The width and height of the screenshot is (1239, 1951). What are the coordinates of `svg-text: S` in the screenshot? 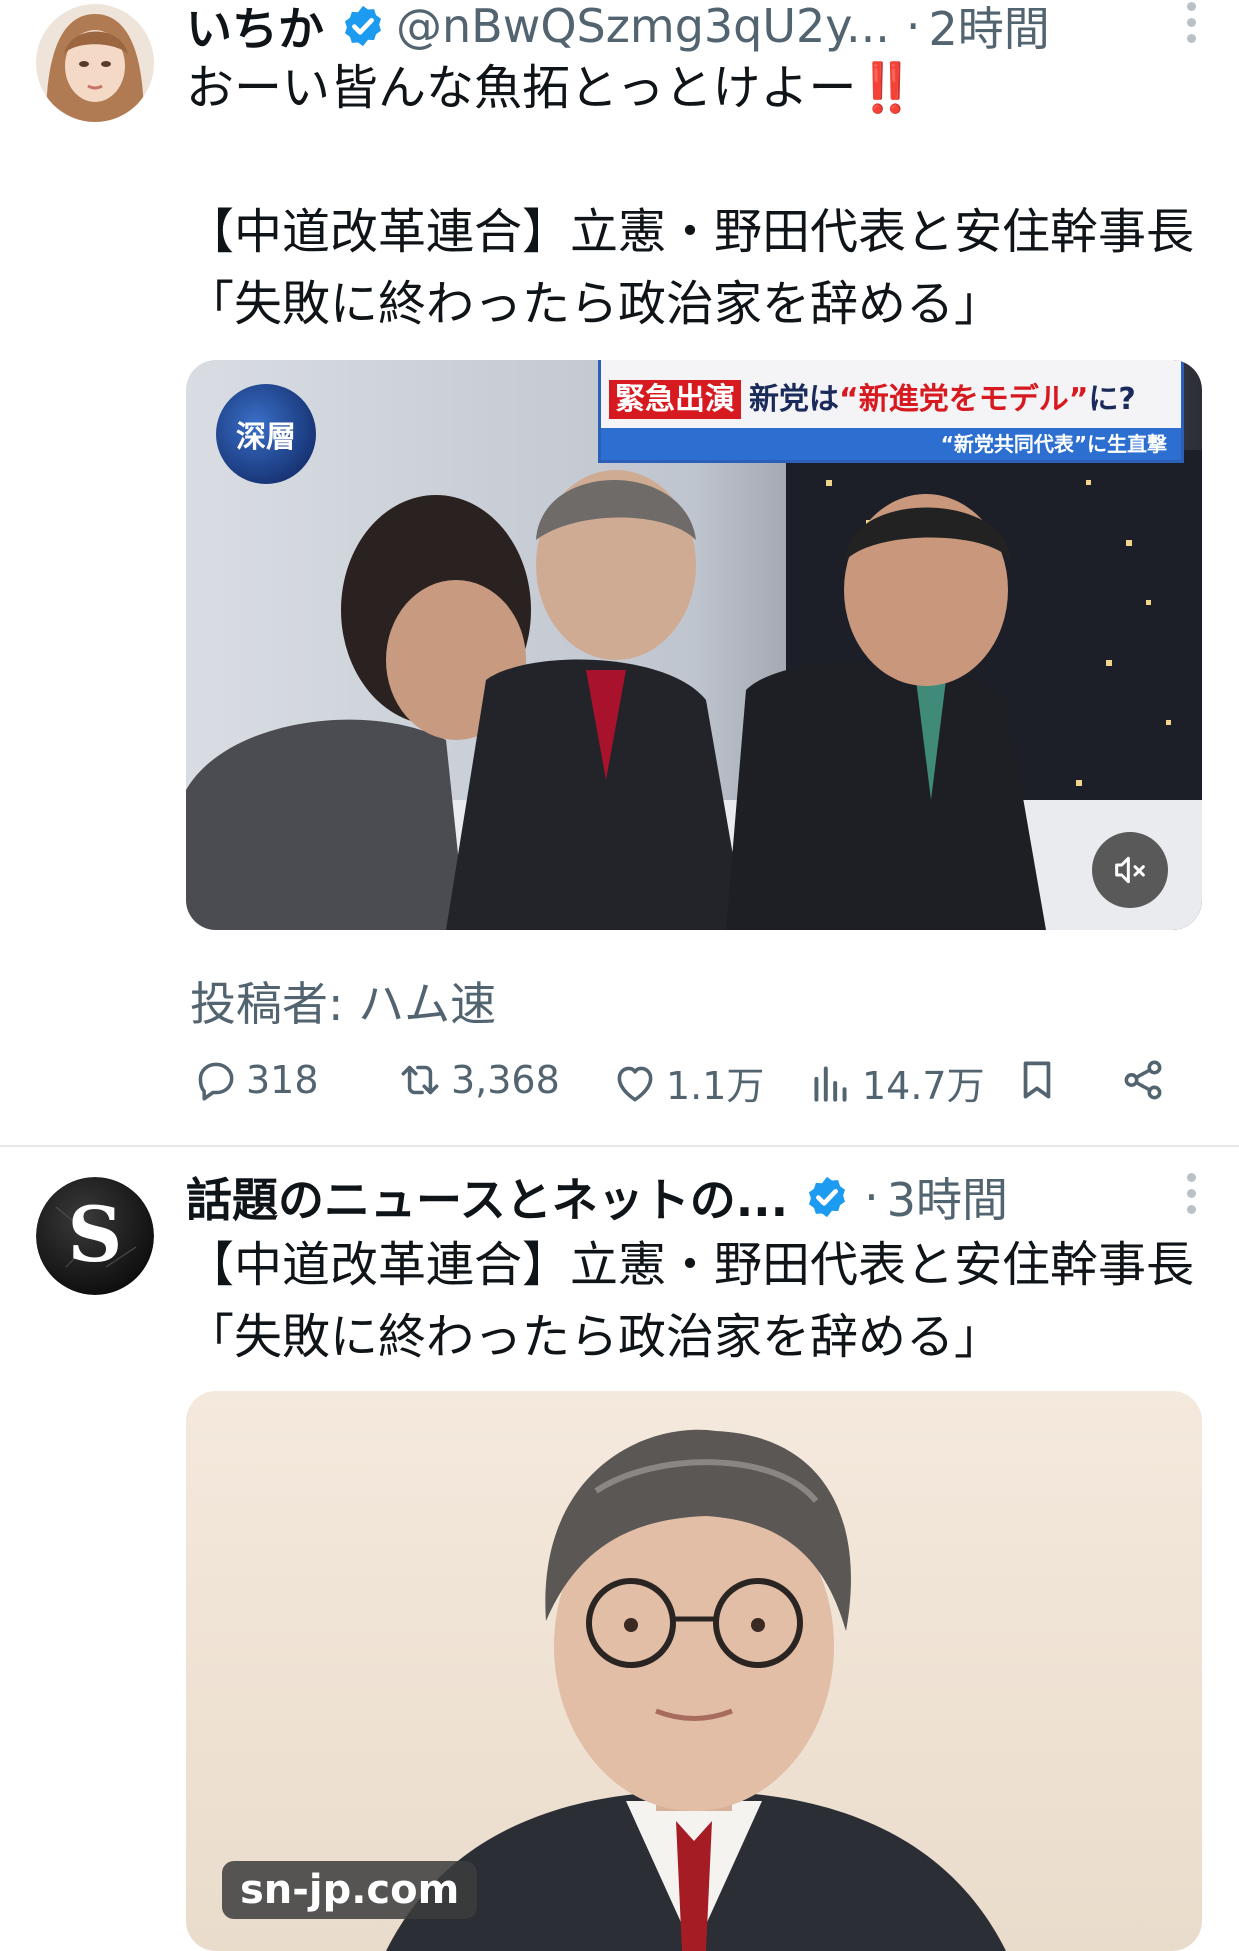 It's located at (95, 1234).